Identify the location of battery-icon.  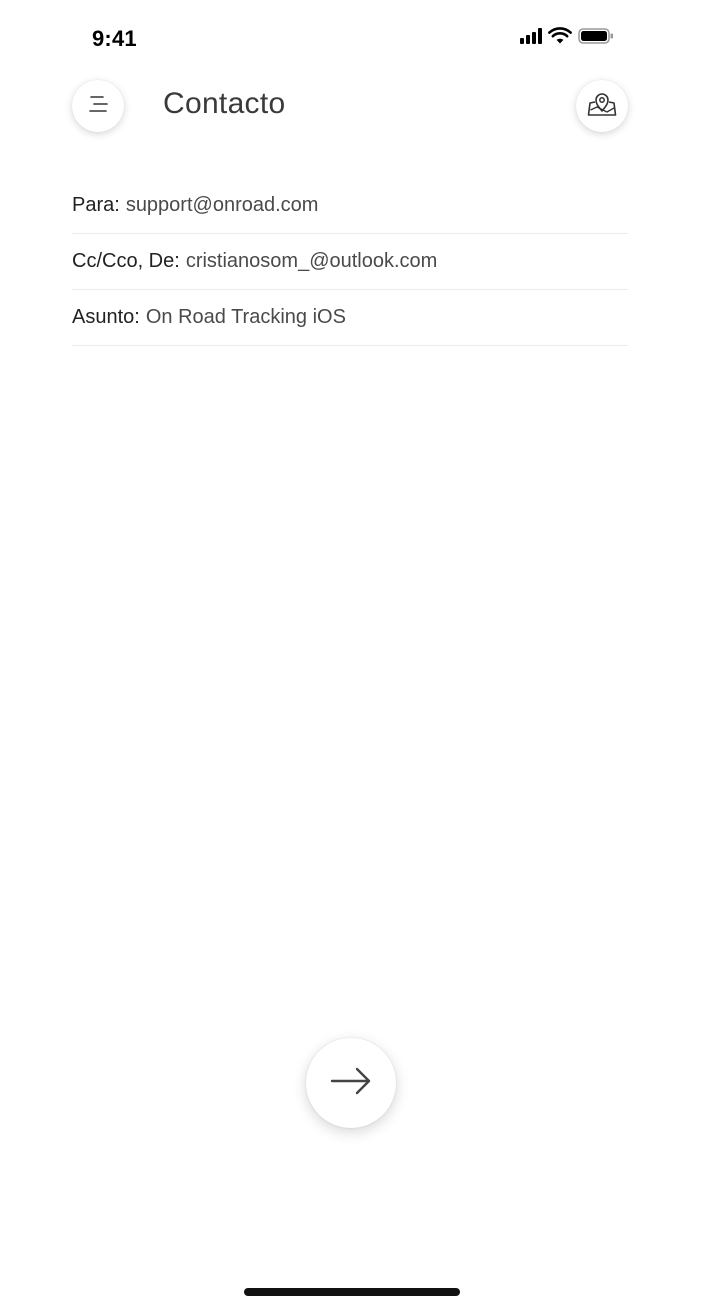
(596, 36).